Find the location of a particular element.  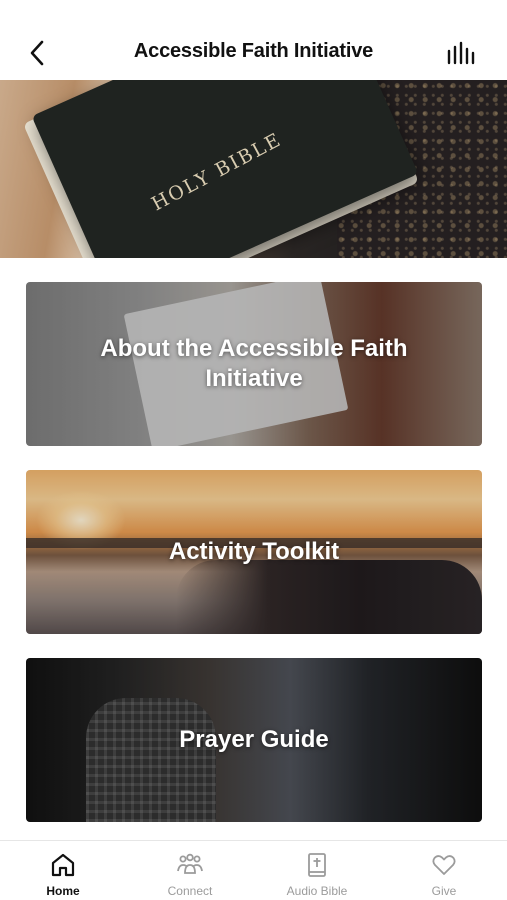

tab-connect: Connect is located at coordinates (190, 870).